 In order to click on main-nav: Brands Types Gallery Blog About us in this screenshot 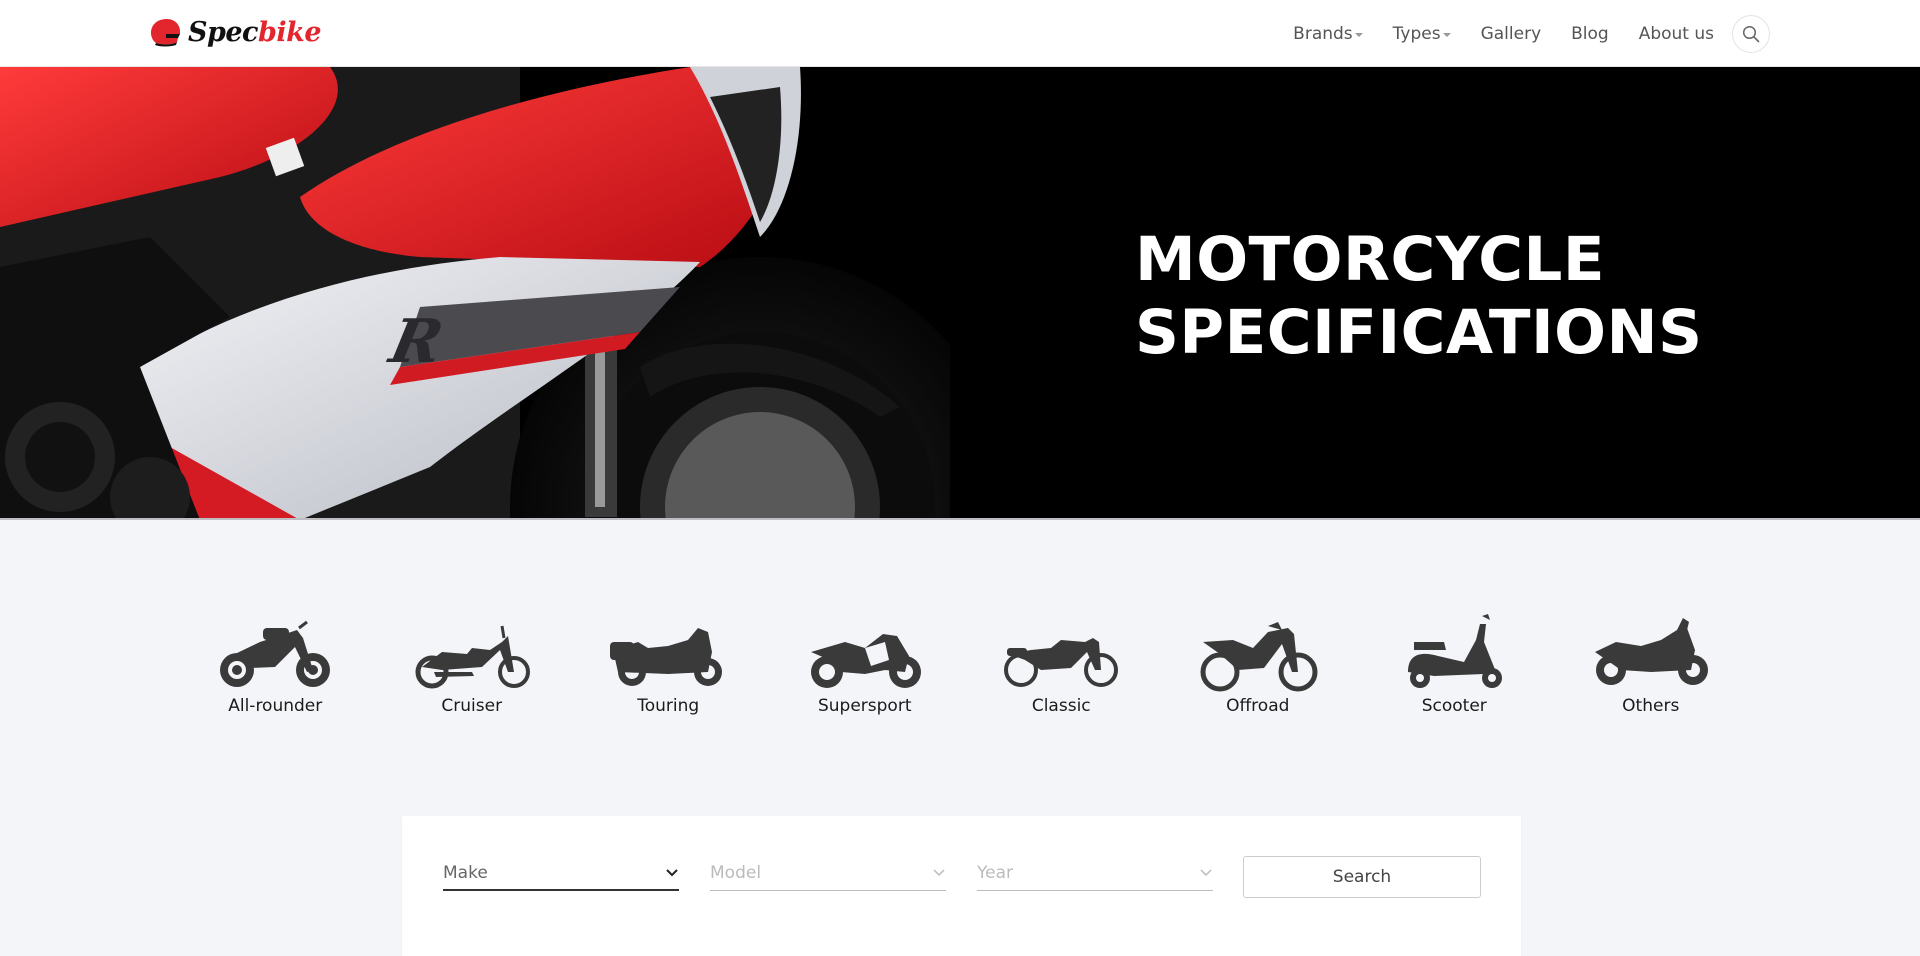, I will do `click(1531, 34)`.